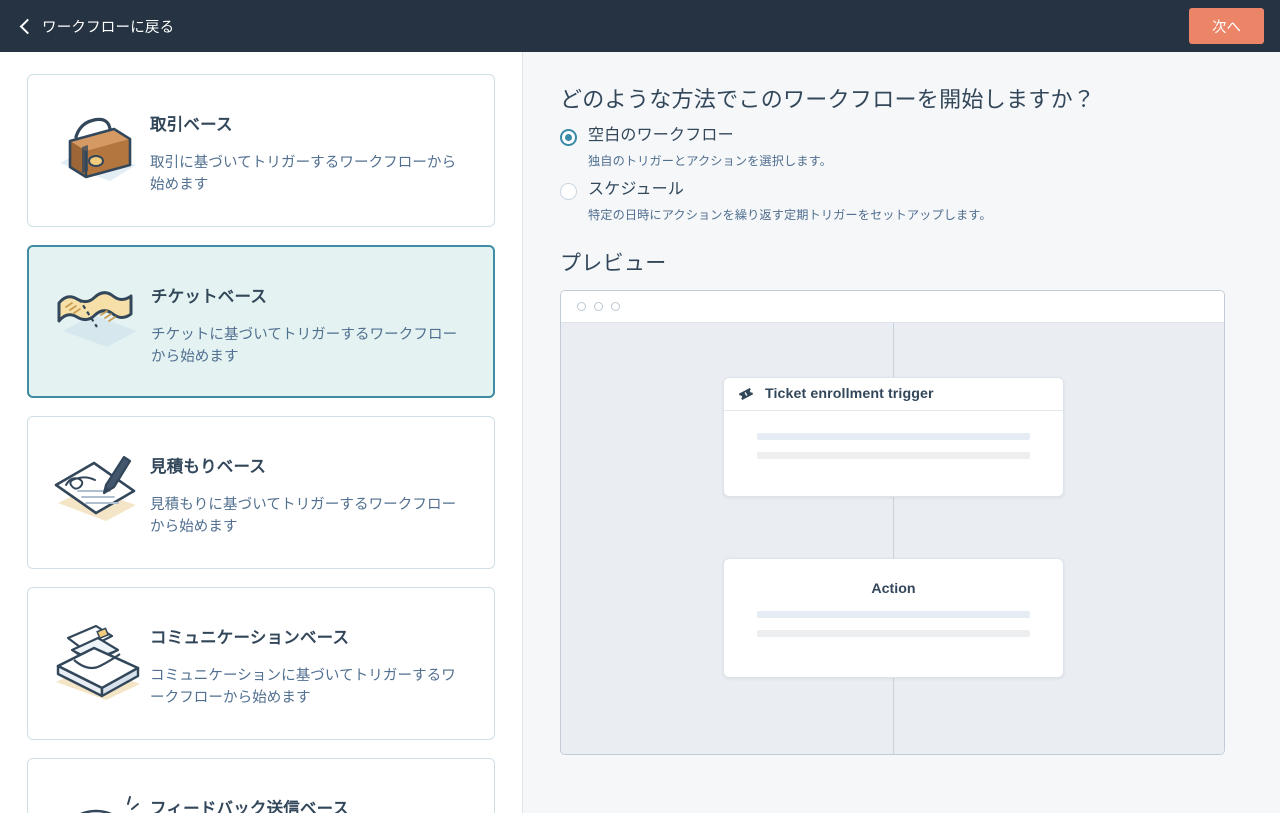 The image size is (1280, 813). I want to click on card-text: 取引ベース 取引に基づいてトリガーするワークフローから始めます, so click(313, 144).